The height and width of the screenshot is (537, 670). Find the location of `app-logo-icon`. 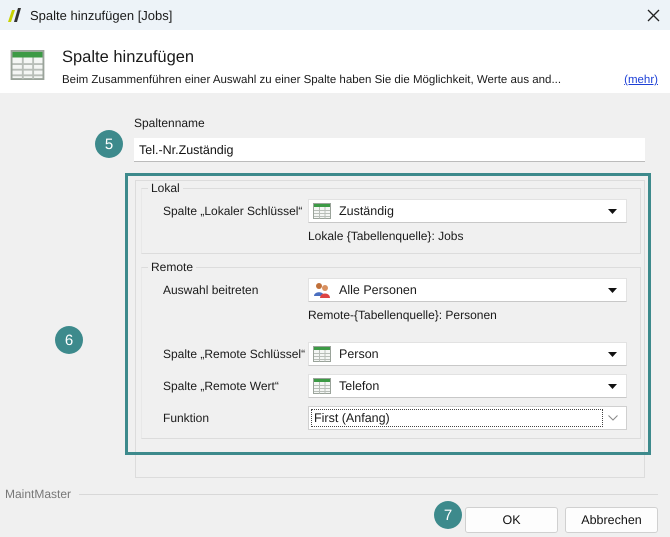

app-logo-icon is located at coordinates (14, 15).